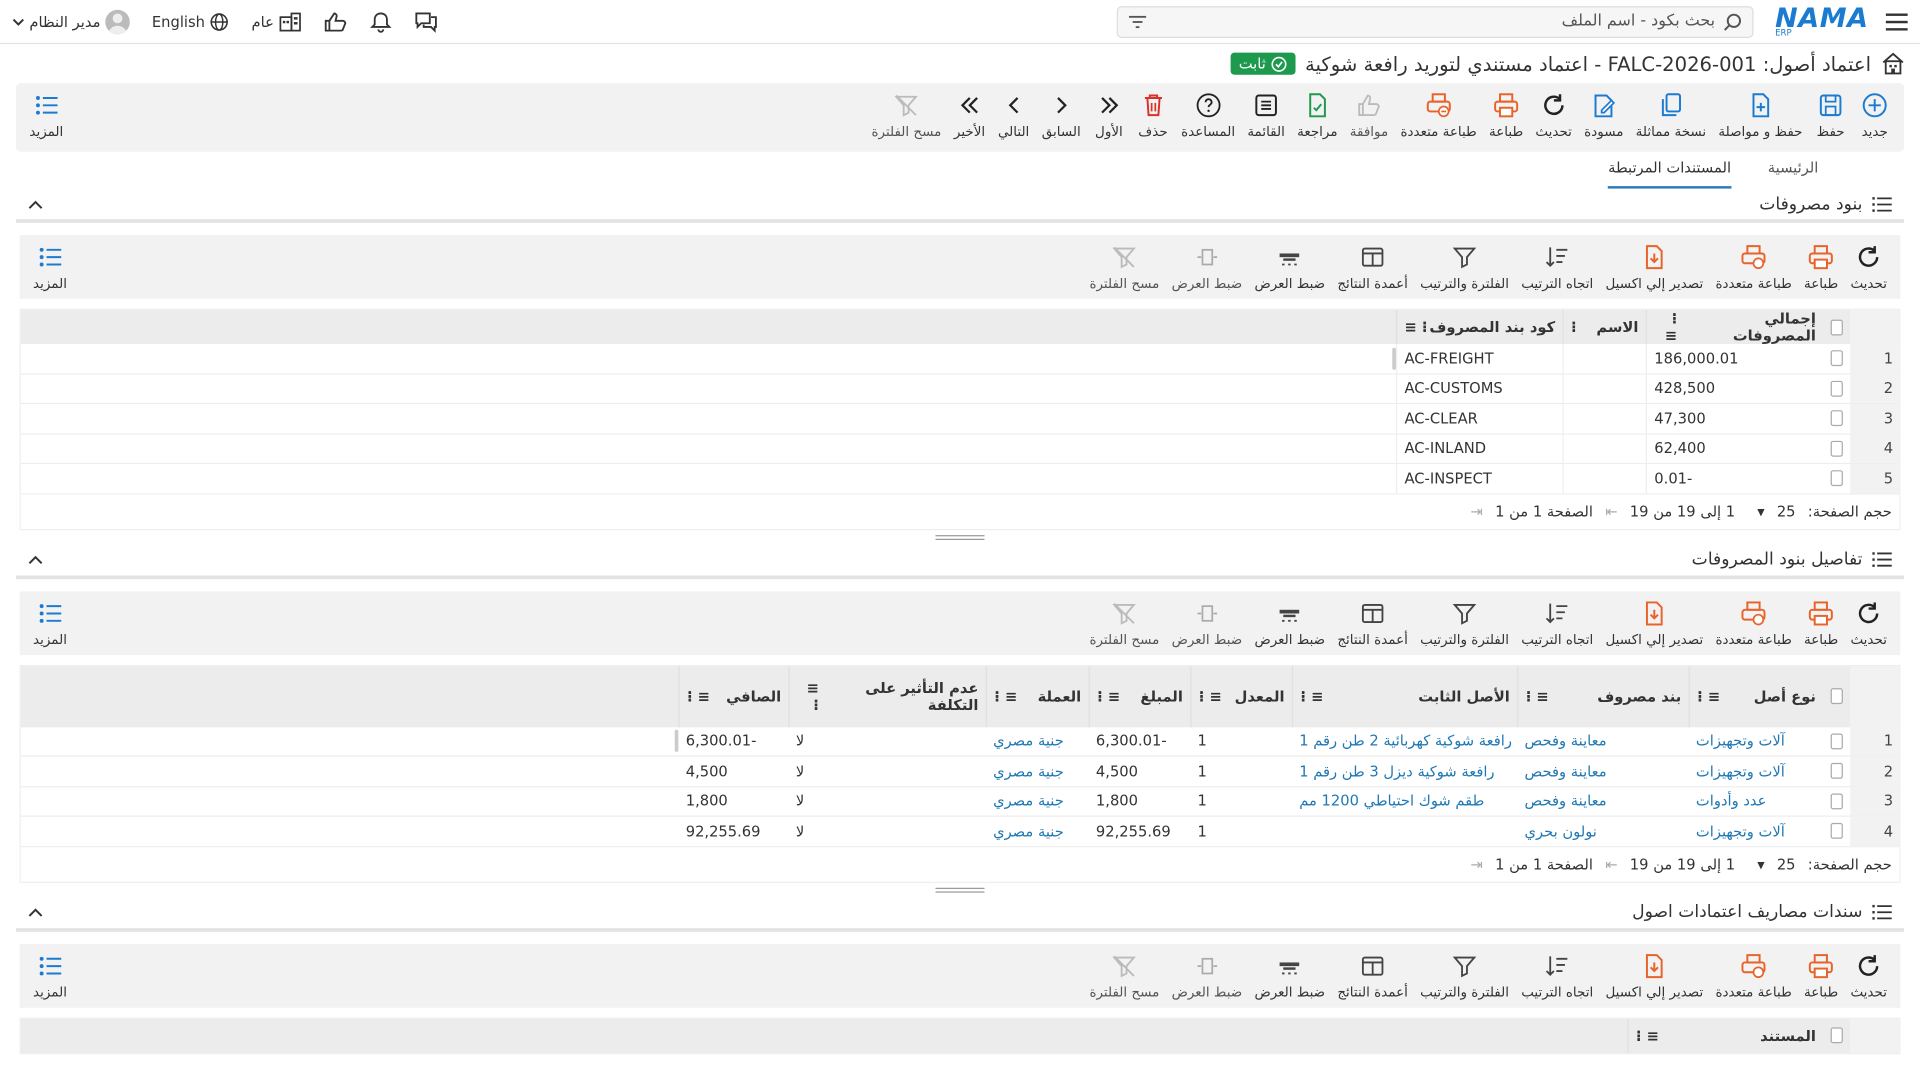 The height and width of the screenshot is (1080, 1920). What do you see at coordinates (960, 359) in the screenshot?
I see `table-row: 1 186,000.01 AC-FREIGHT` at bounding box center [960, 359].